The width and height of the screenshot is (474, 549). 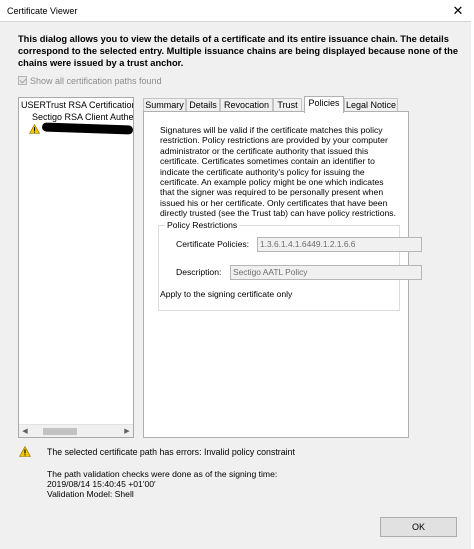 I want to click on tab-legal-notice: Legal Notice, so click(x=371, y=105).